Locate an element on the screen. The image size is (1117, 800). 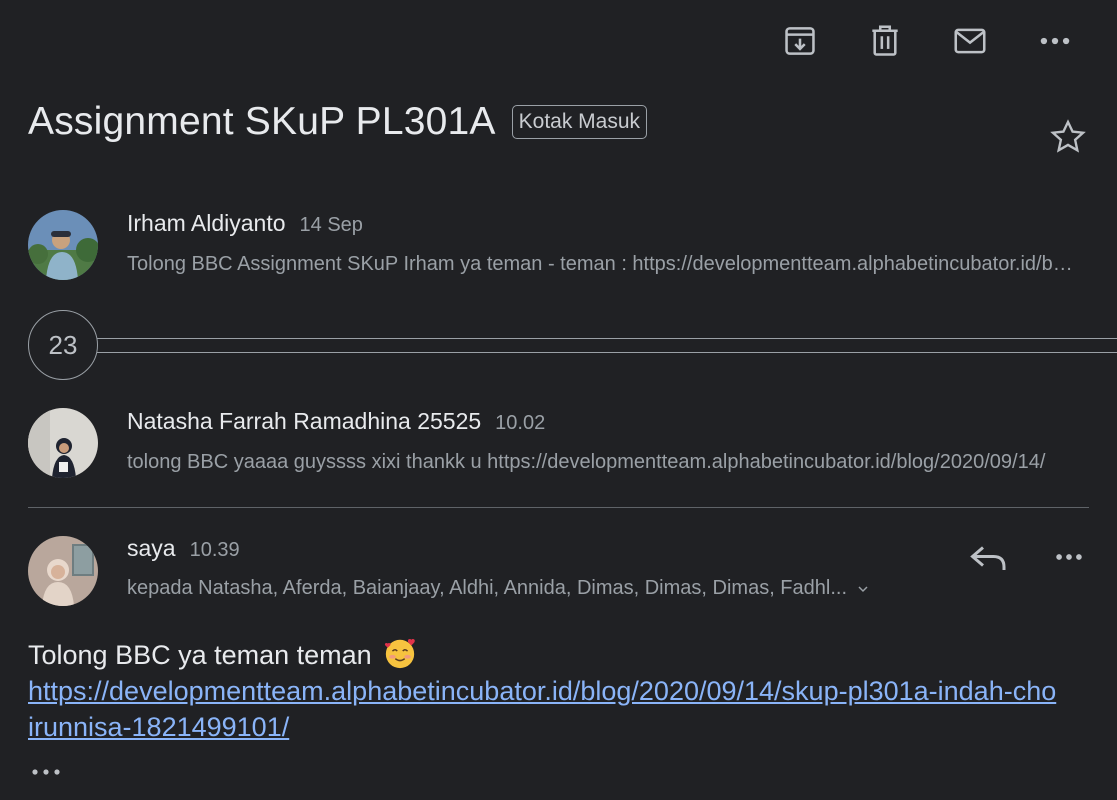
archive-icon is located at coordinates (799, 41).